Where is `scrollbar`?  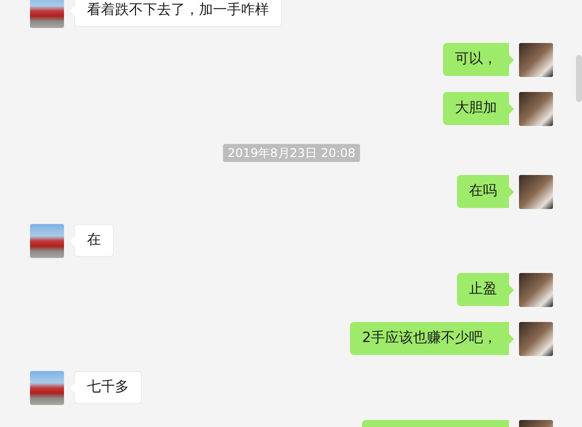
scrollbar is located at coordinates (579, 78).